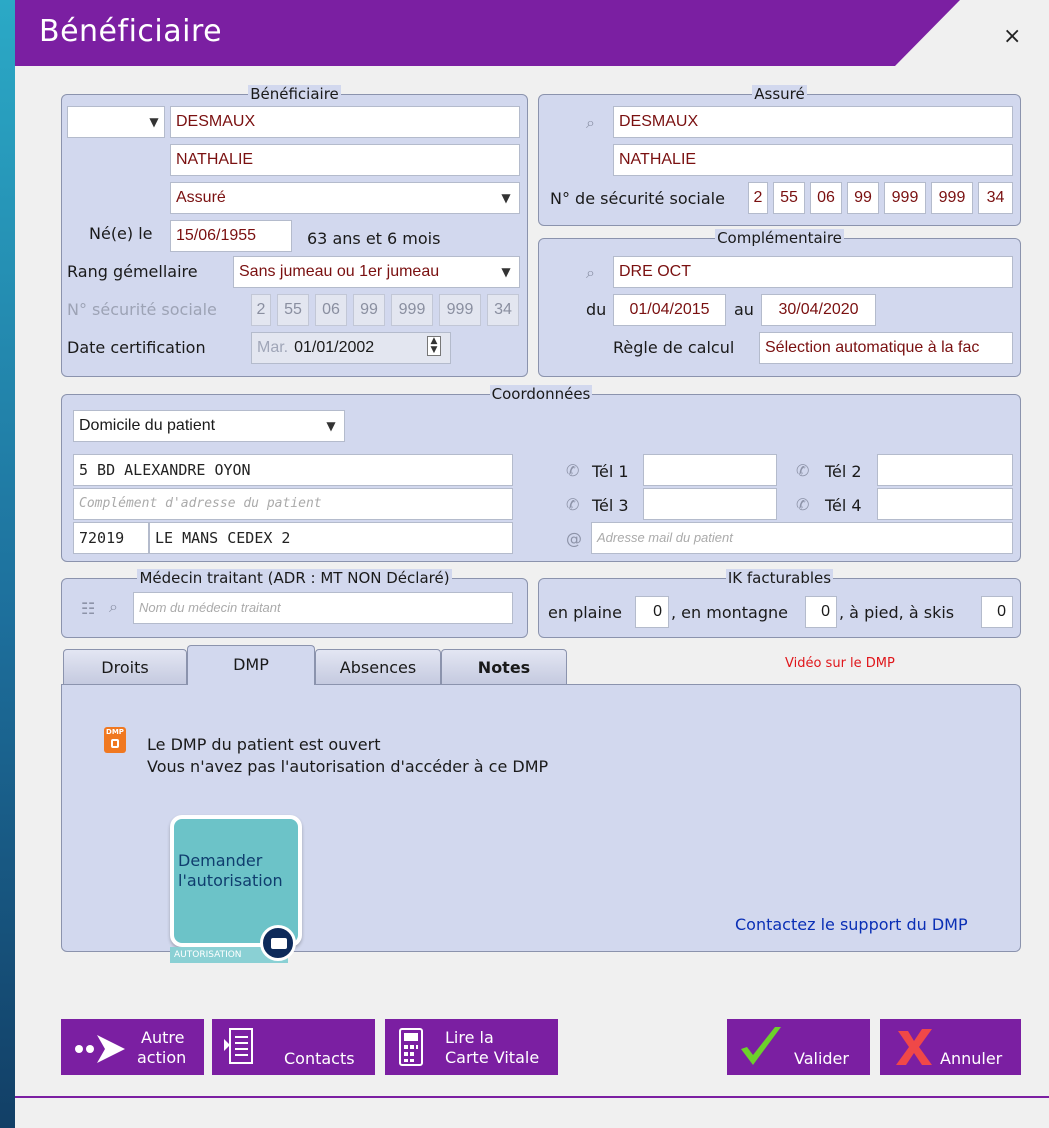 The image size is (1049, 1128). I want to click on assure-nss-label: N° de sécurité sociale, so click(637, 198).